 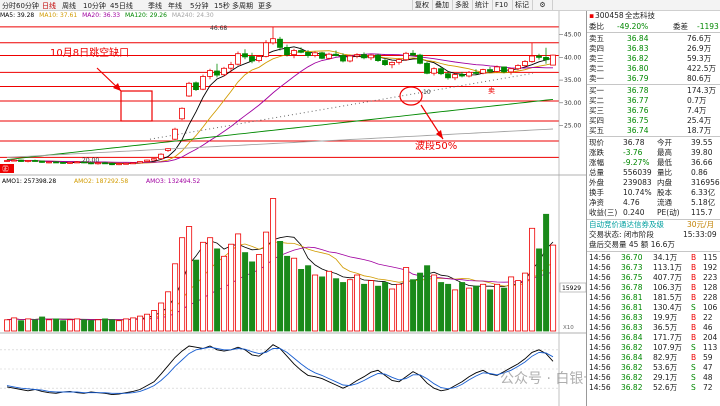 What do you see at coordinates (650, 38) in the screenshot?
I see `ask-row-0: 卖五 36.84 76.6万` at bounding box center [650, 38].